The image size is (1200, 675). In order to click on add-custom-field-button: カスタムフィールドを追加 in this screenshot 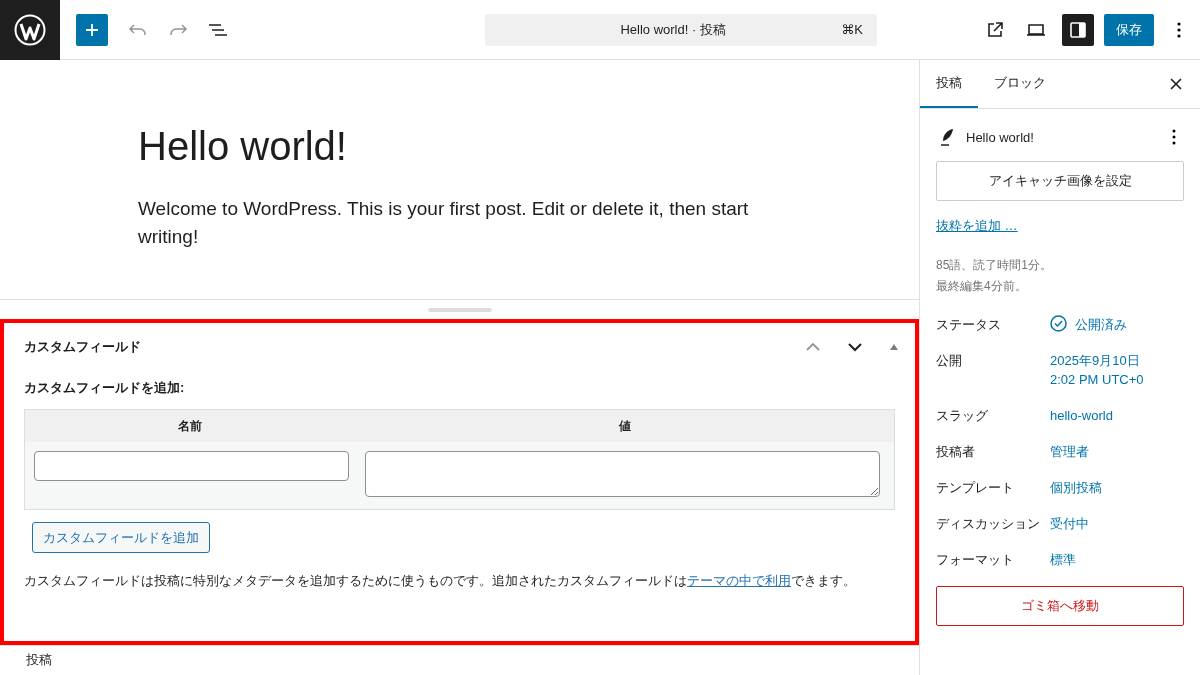, I will do `click(121, 537)`.